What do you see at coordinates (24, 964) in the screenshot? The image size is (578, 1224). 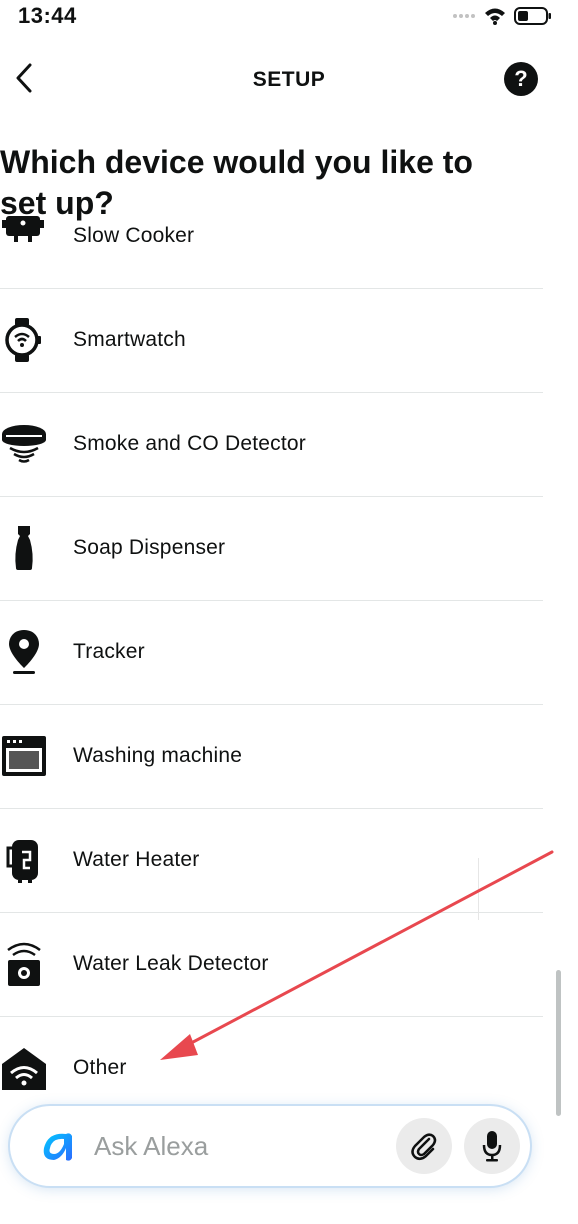 I see `water-leak-detector-icon` at bounding box center [24, 964].